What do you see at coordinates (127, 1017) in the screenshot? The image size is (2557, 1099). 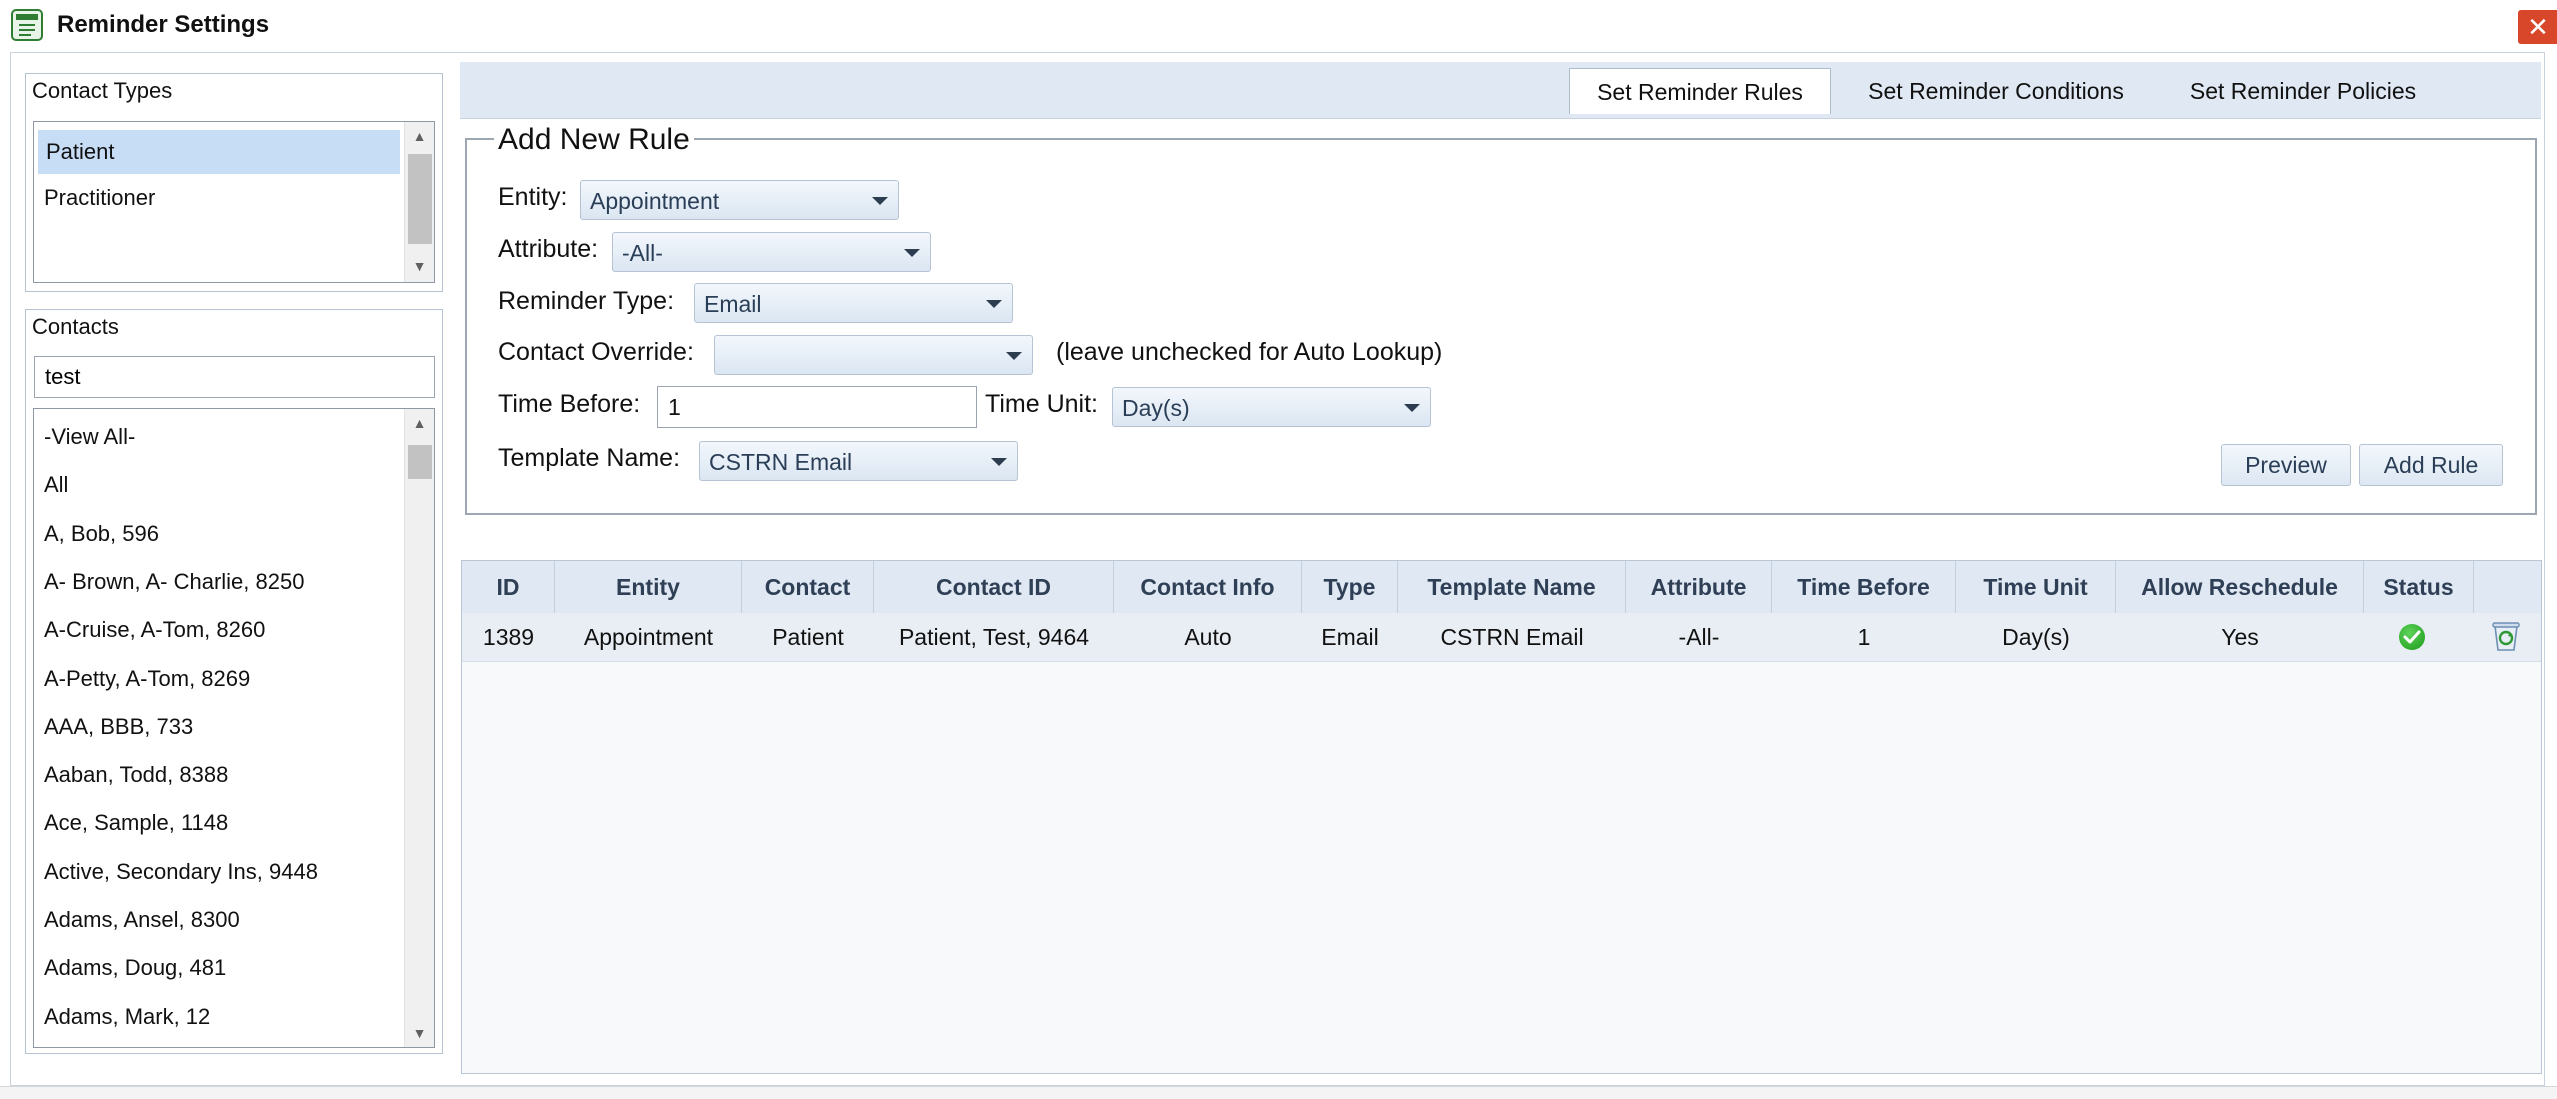 I see `list-item: Adams, Mark, 12` at bounding box center [127, 1017].